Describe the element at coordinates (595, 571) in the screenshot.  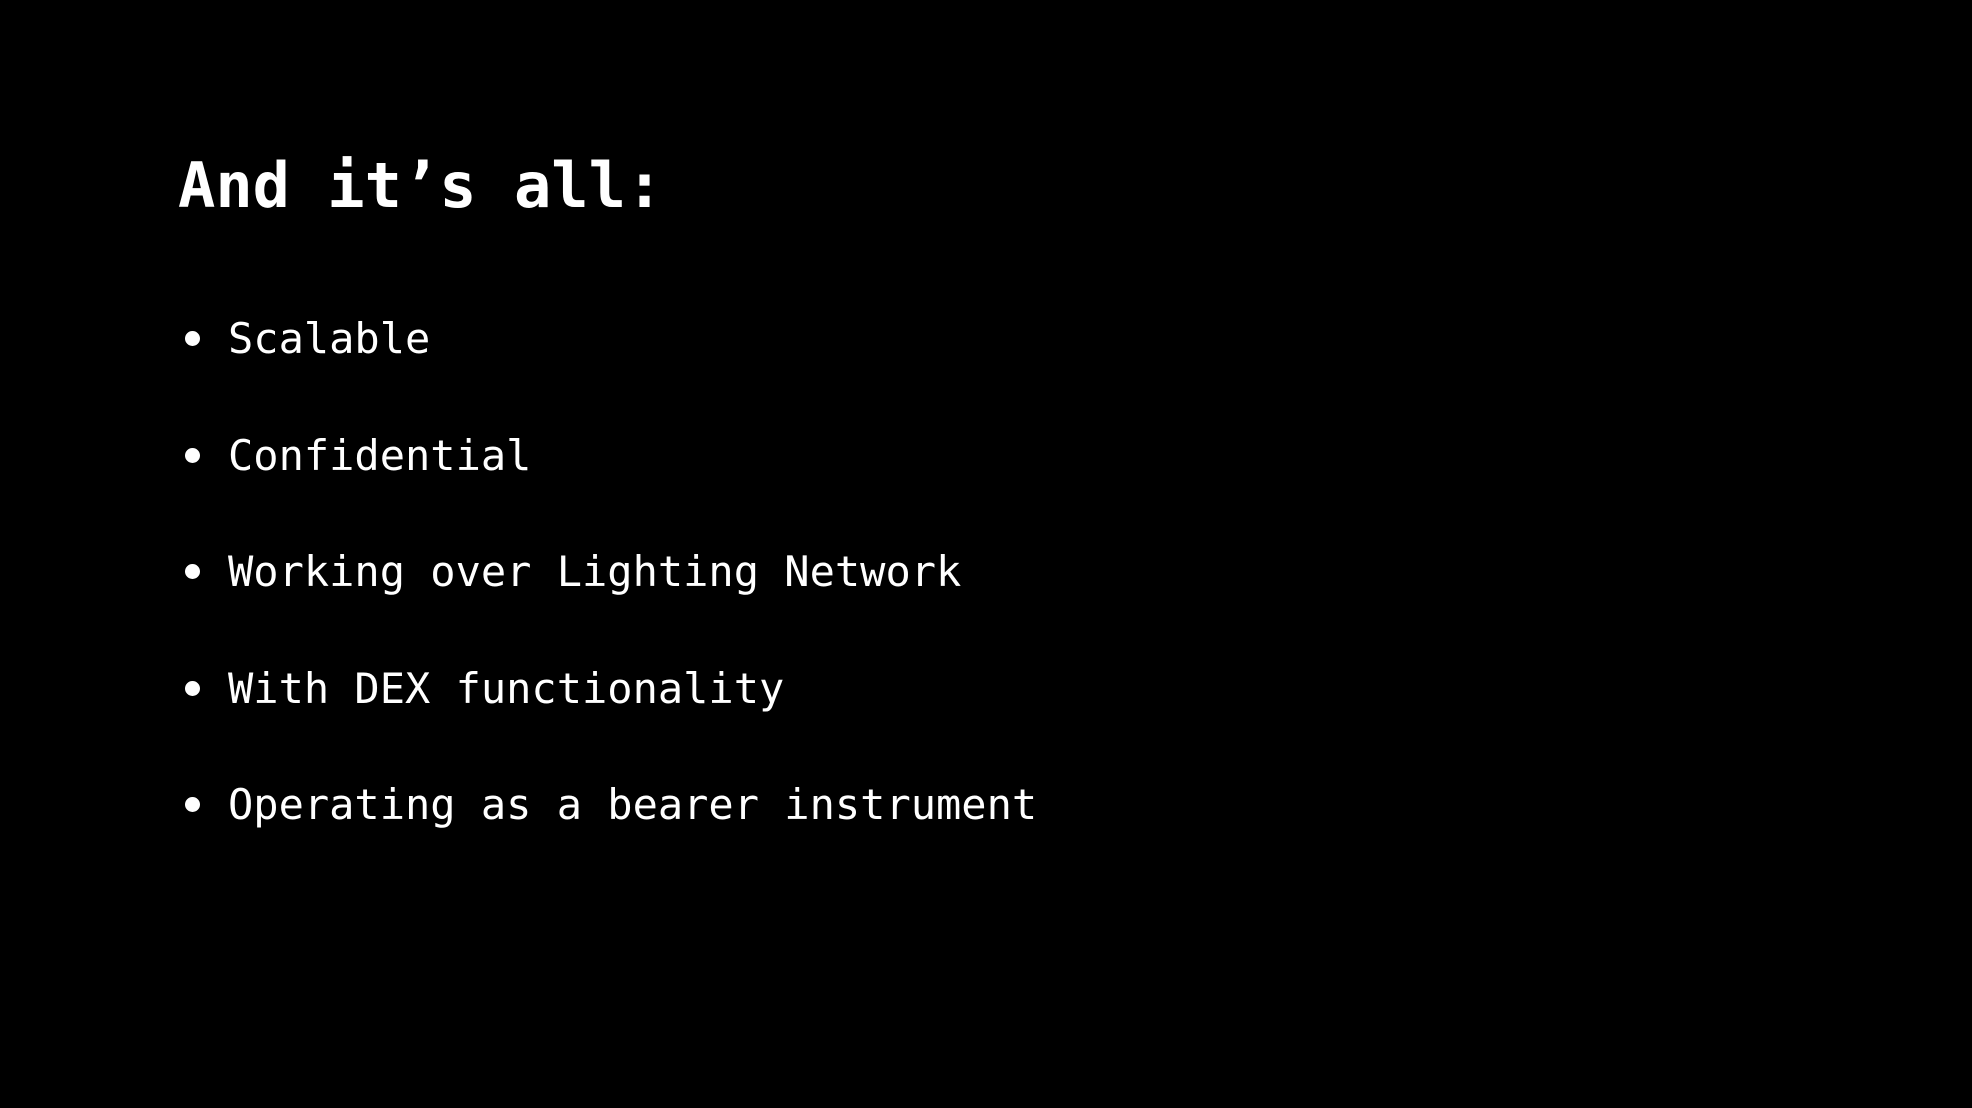
I see `bullet-text: Working over Lighting Network` at that location.